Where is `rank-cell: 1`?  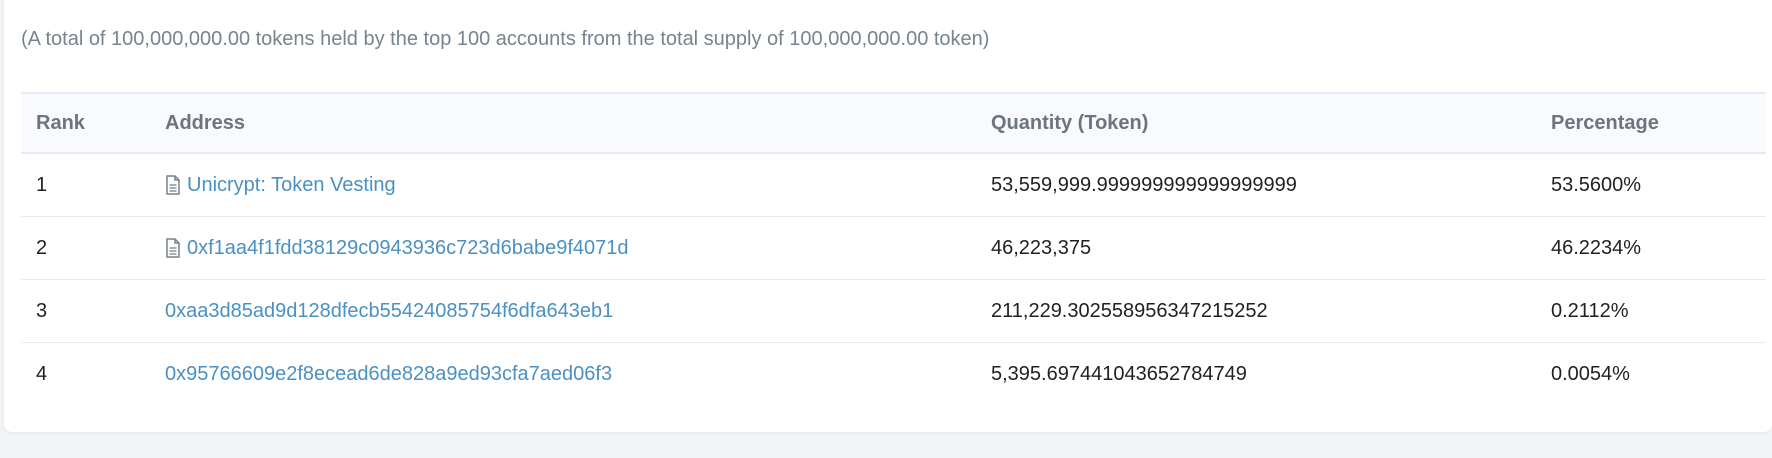 rank-cell: 1 is located at coordinates (42, 184).